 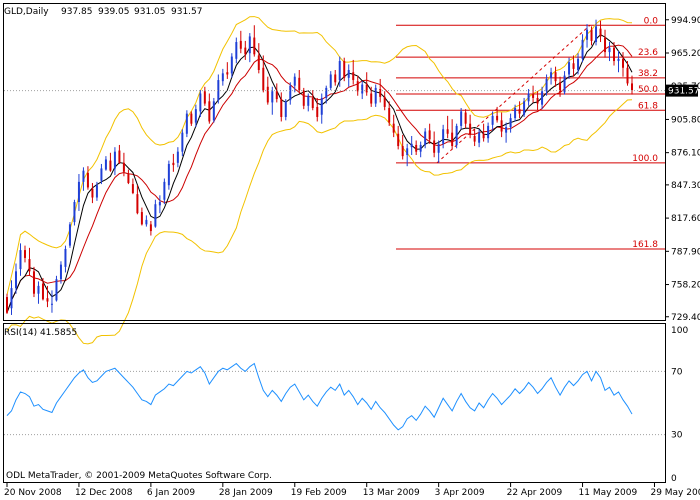 I want to click on date-tick-label: 12 Dec 2008, so click(x=104, y=493).